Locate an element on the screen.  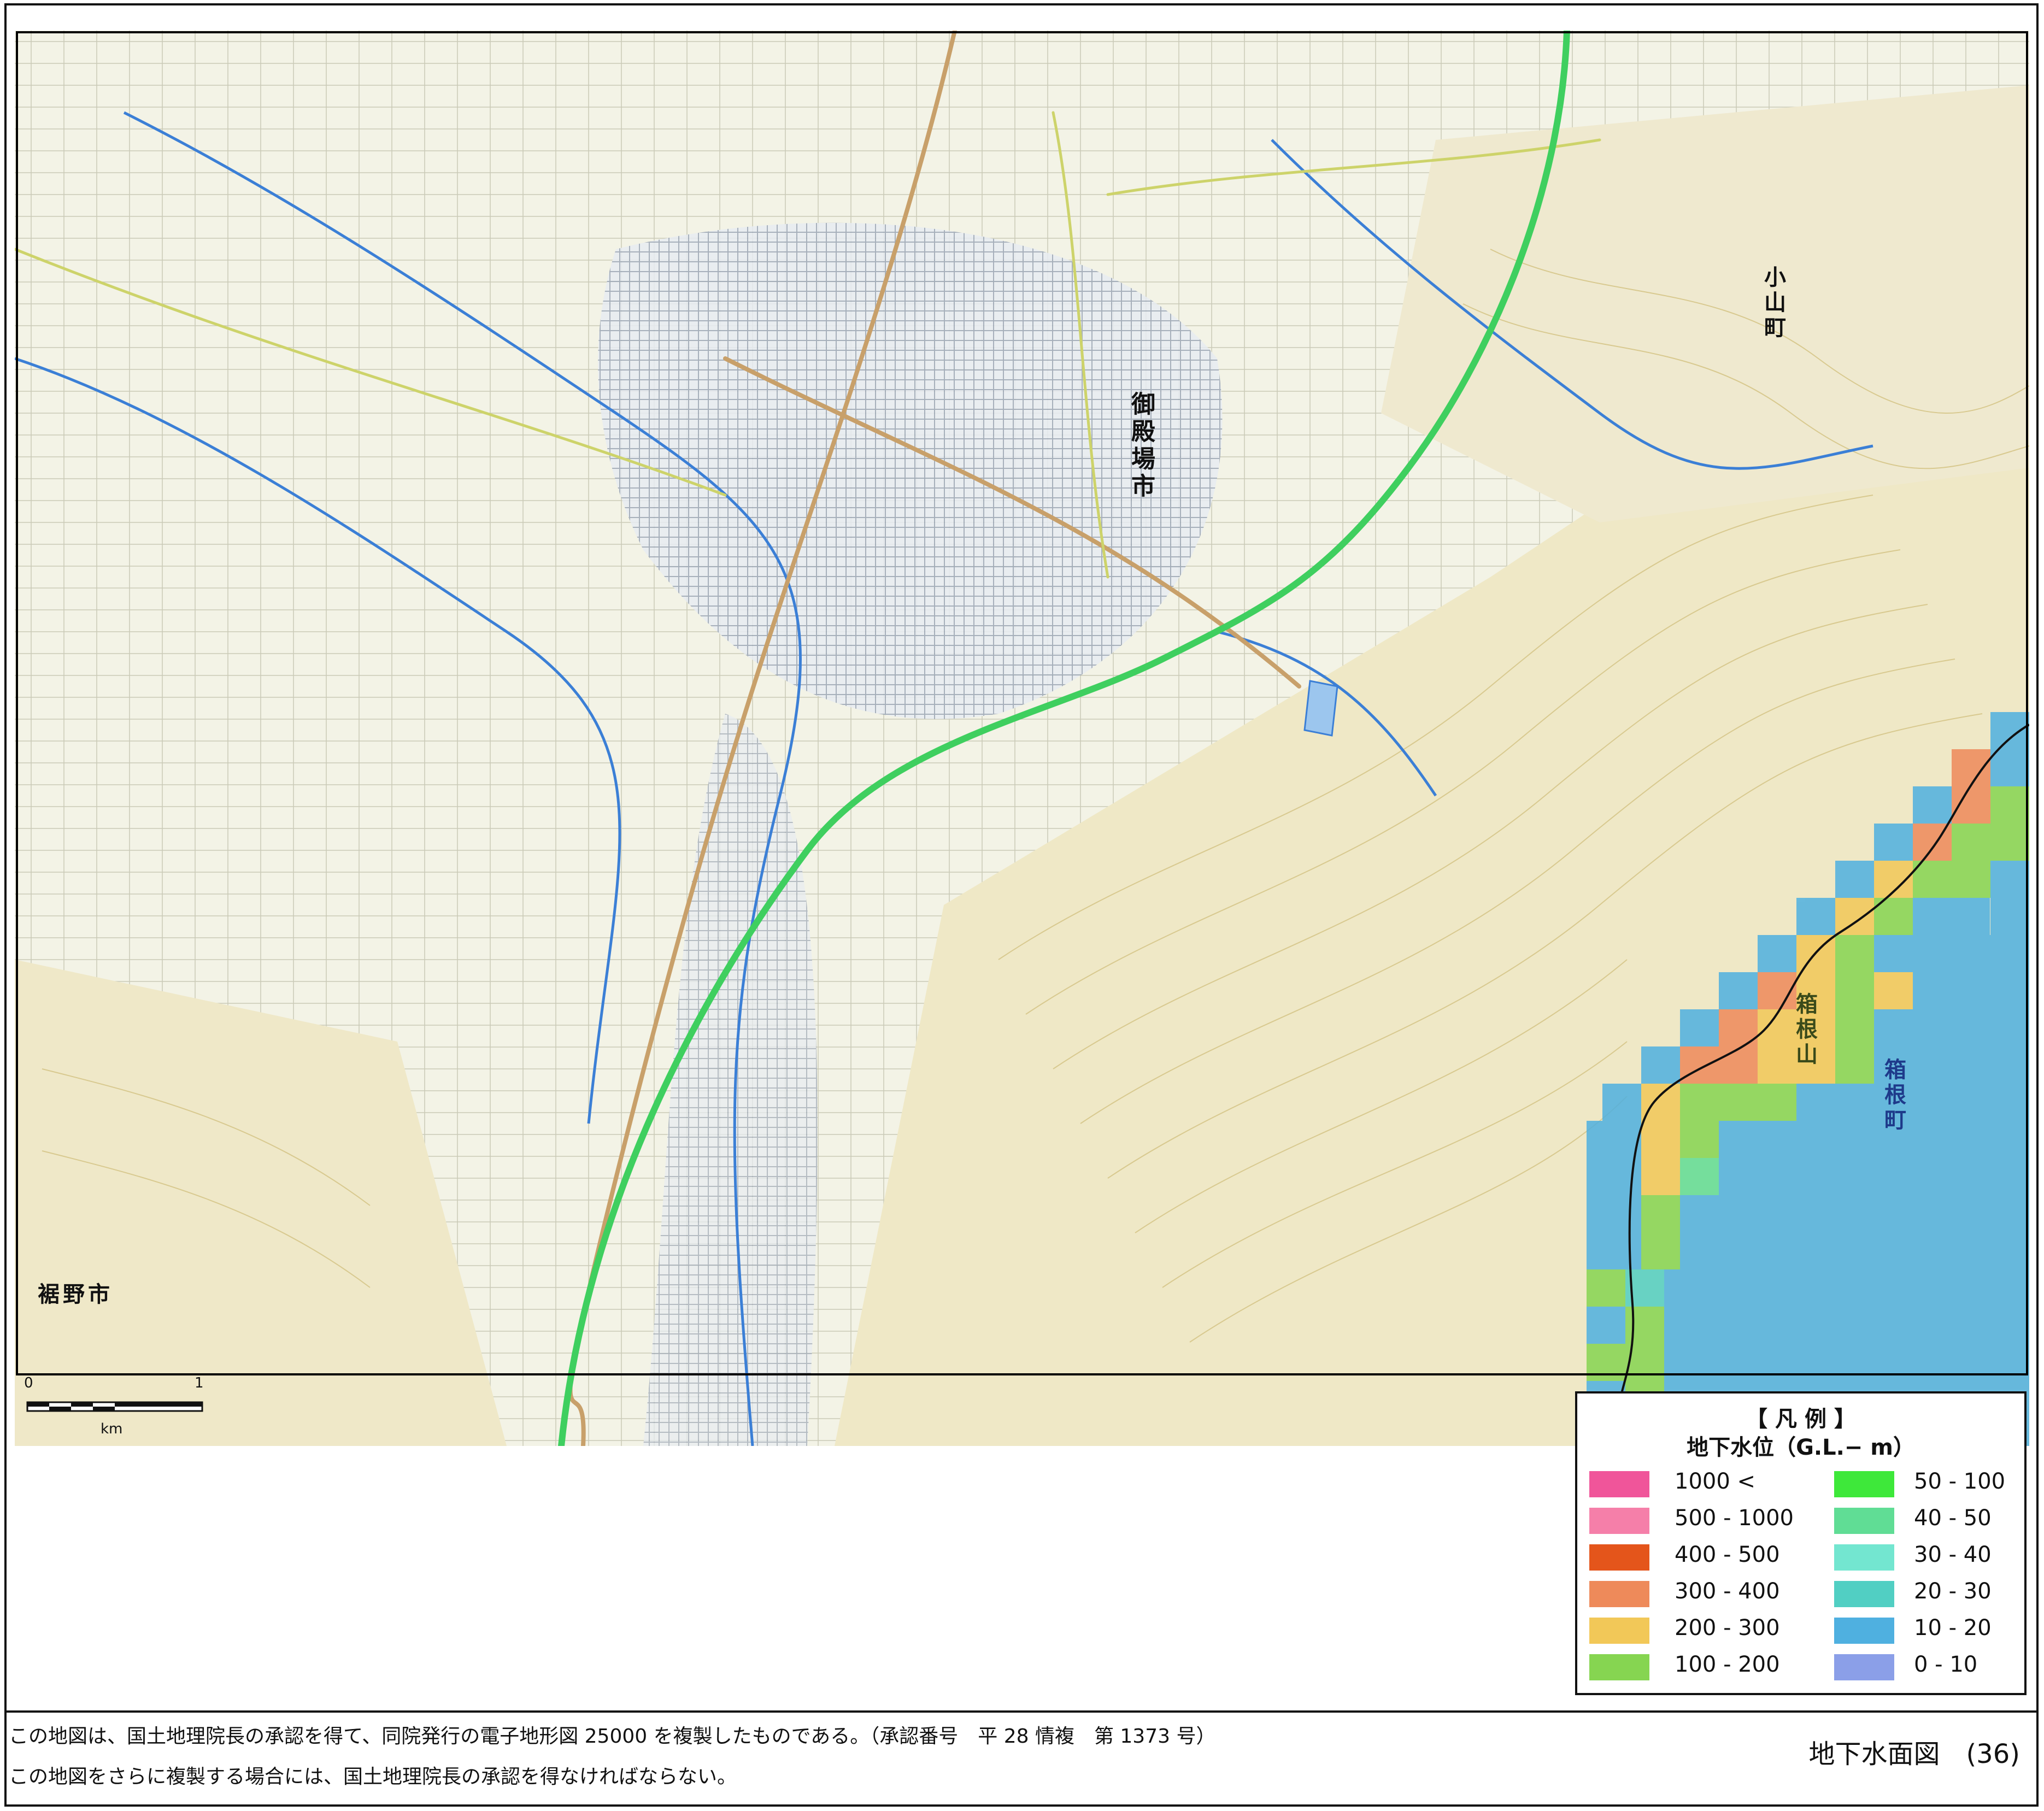
legend-label: 10 - 20 is located at coordinates (1953, 1628).